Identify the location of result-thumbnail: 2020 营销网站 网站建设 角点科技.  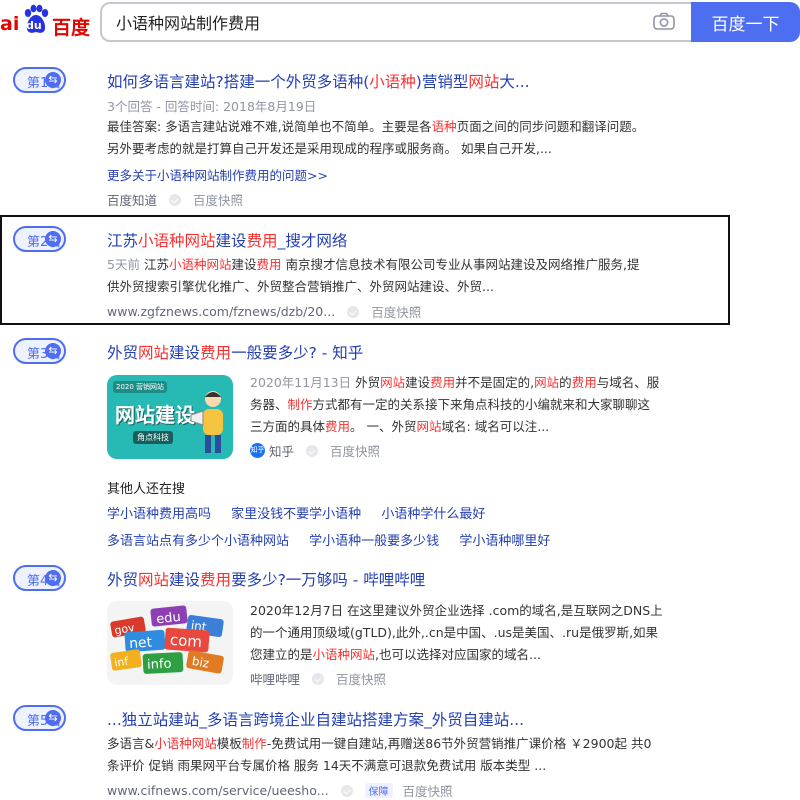
(170, 417).